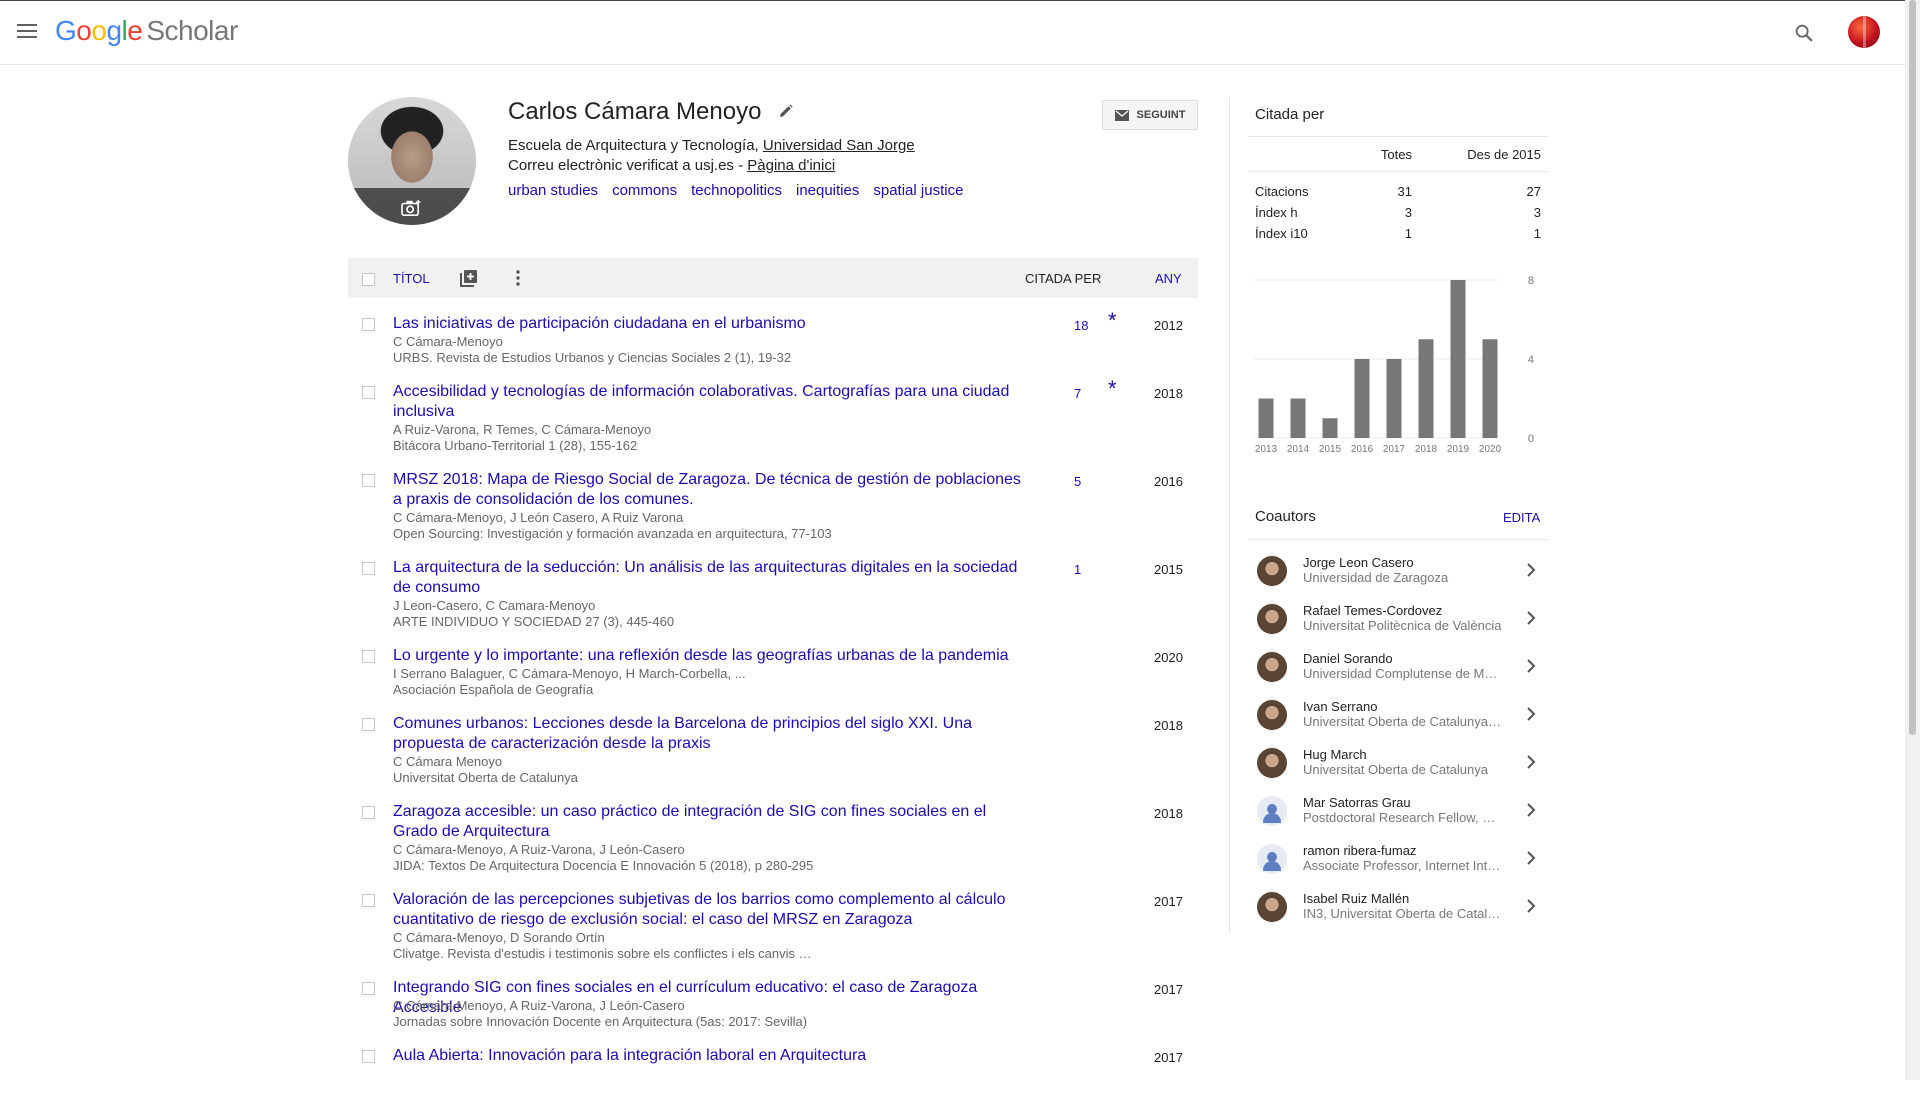 This screenshot has width=1920, height=1098. I want to click on sort-by-year: ANY, so click(1168, 278).